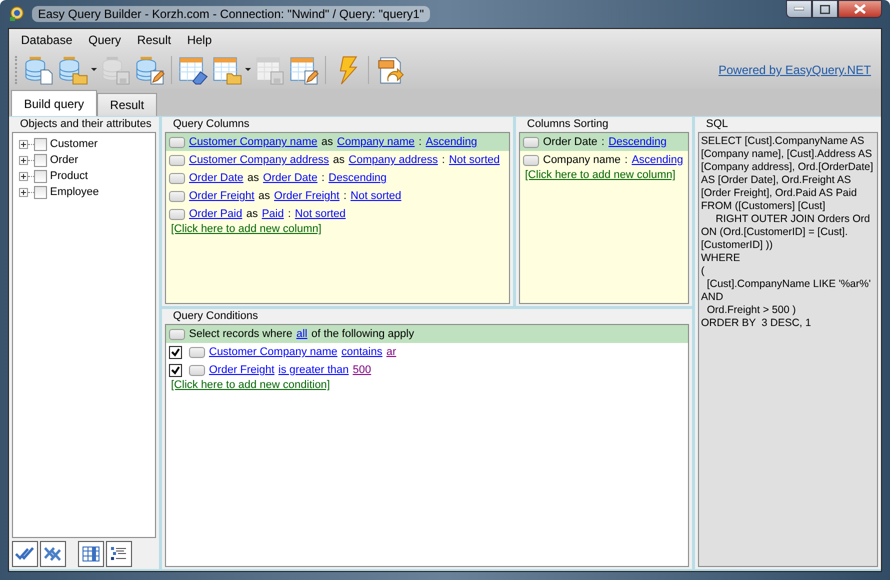 This screenshot has width=890, height=580. Describe the element at coordinates (362, 370) in the screenshot. I see `value-link: 500` at that location.